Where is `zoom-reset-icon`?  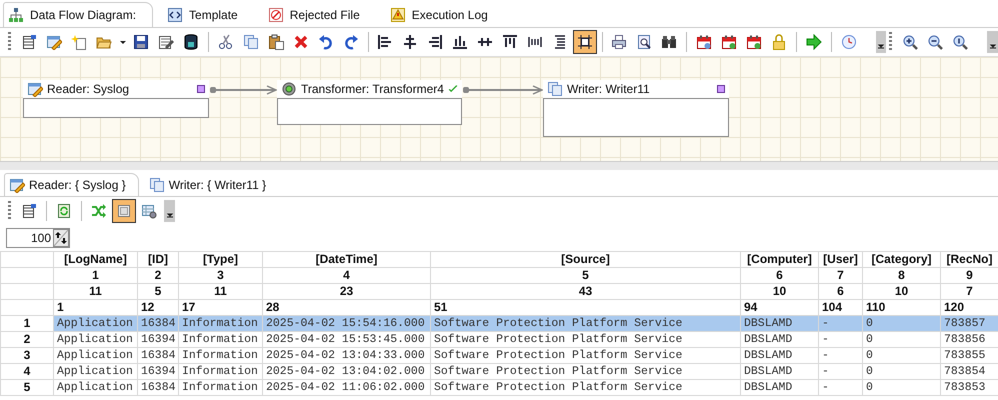 zoom-reset-icon is located at coordinates (960, 42).